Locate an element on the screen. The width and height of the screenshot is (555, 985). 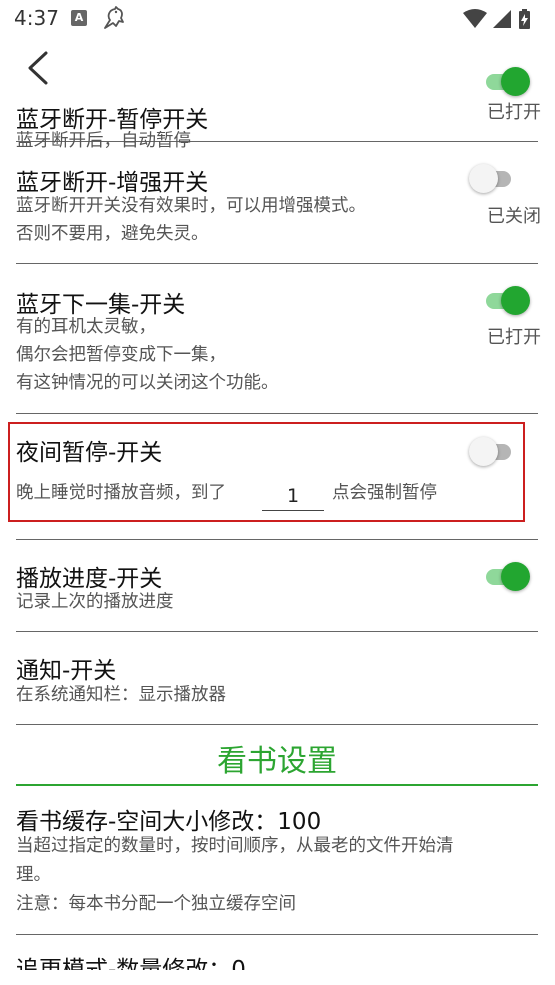
section-heading-reading: 看书设置 is located at coordinates (277, 763).